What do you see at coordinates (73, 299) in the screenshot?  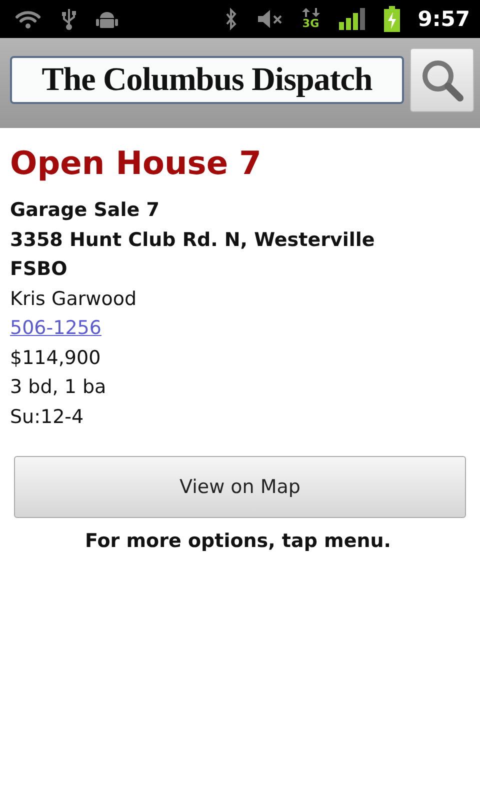 I see `detail-text: Kris Garwood` at bounding box center [73, 299].